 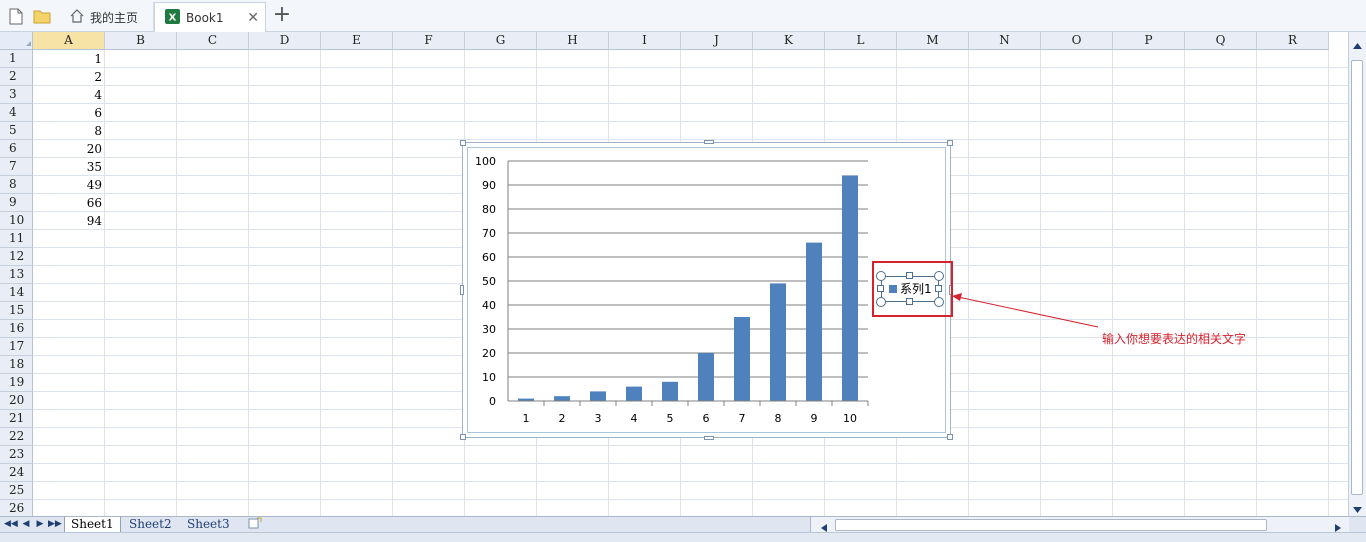 What do you see at coordinates (1357, 509) in the screenshot?
I see `scroll-down-icon` at bounding box center [1357, 509].